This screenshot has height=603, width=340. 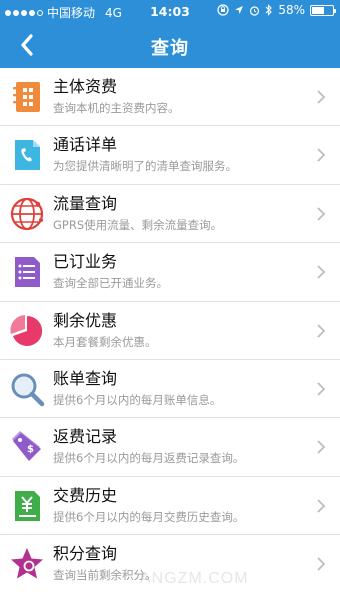 I want to click on globe-icon, so click(x=27, y=213).